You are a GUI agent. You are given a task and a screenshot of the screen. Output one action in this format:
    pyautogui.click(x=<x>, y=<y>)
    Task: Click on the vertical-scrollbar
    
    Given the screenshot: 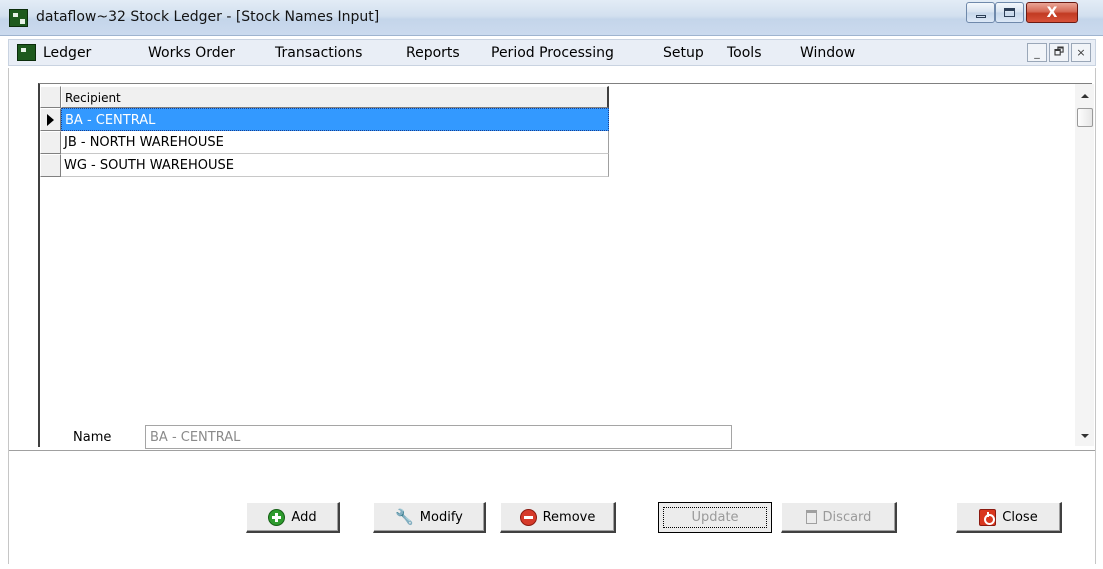 What is the action you would take?
    pyautogui.click(x=1084, y=265)
    